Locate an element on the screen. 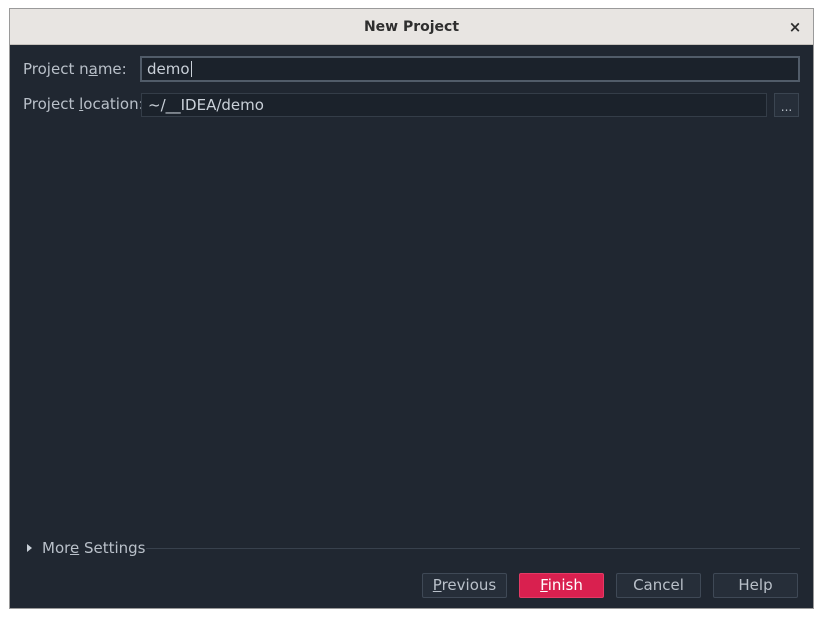 This screenshot has height=619, width=824. more-settings-toggle: More Settings is located at coordinates (86, 548).